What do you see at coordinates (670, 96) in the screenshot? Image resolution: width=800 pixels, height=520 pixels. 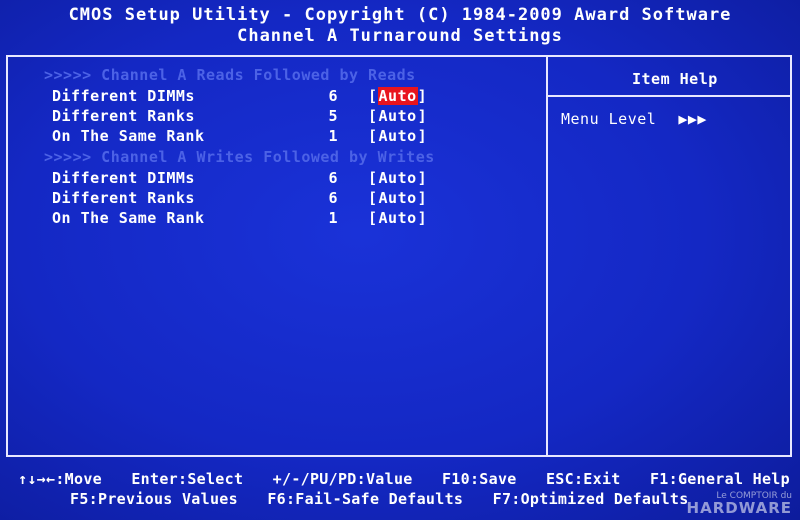 I see `help-title-divider` at bounding box center [670, 96].